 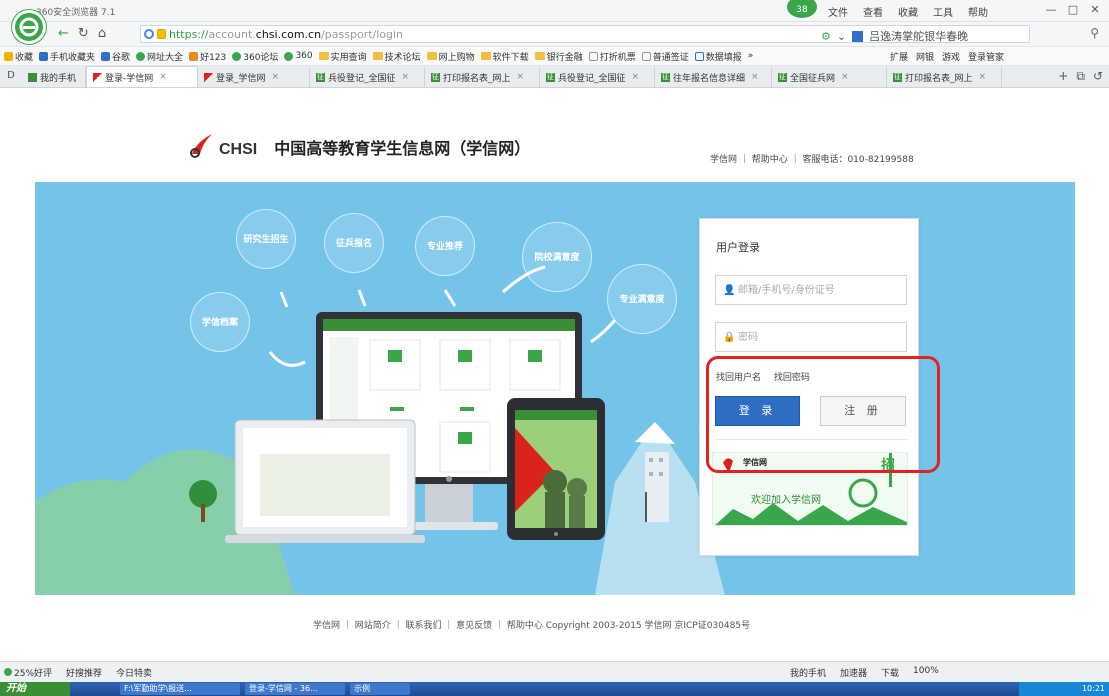 What do you see at coordinates (642, 299) in the screenshot?
I see `bubble-major-satisfaction: 专业满意度` at bounding box center [642, 299].